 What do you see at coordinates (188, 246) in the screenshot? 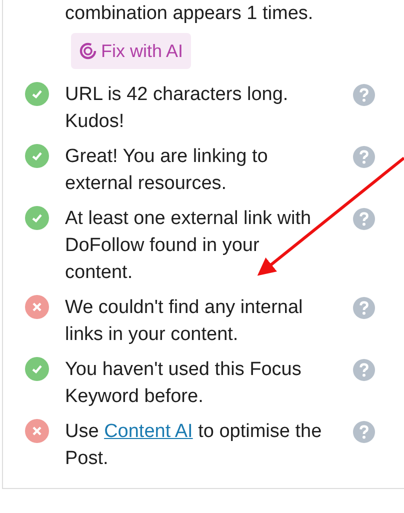
I see `check-text: At least one external link with DoFollow found in your content.` at bounding box center [188, 246].